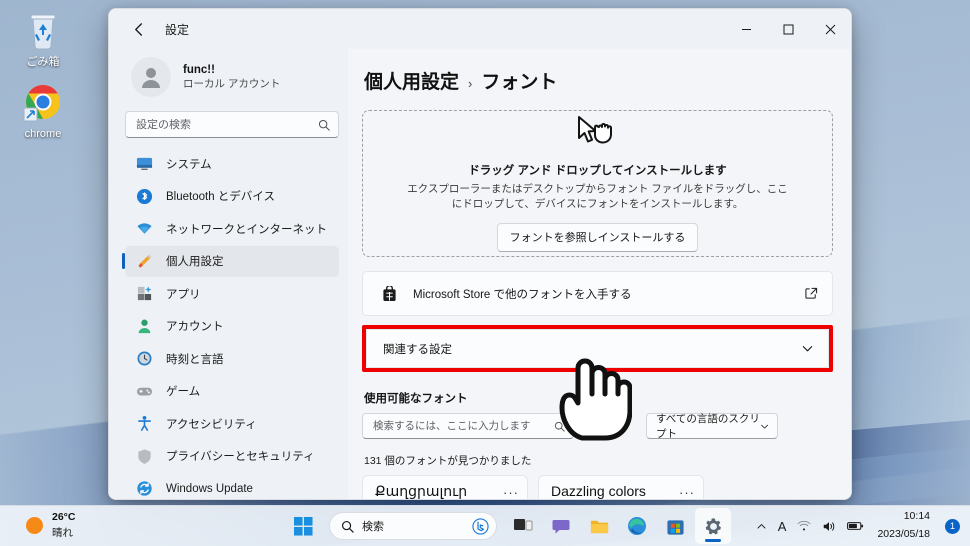 This screenshot has width=970, height=546. Describe the element at coordinates (411, 80) in the screenshot. I see `breadcrumb-parent: 個人用設定` at that location.